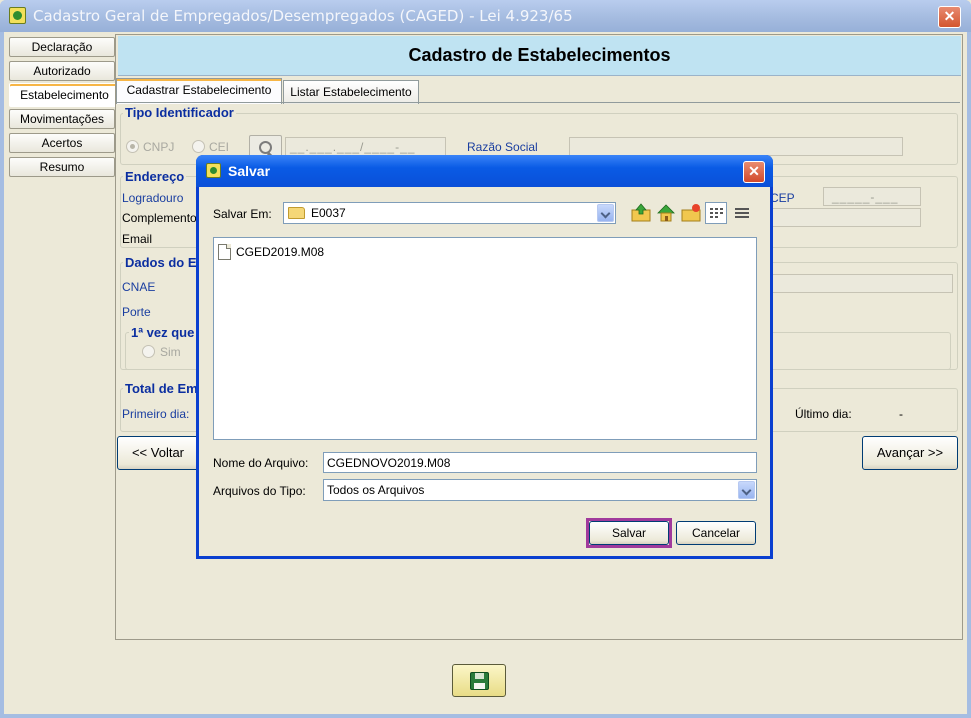 The height and width of the screenshot is (718, 971). What do you see at coordinates (148, 351) in the screenshot?
I see `sim-radio` at bounding box center [148, 351].